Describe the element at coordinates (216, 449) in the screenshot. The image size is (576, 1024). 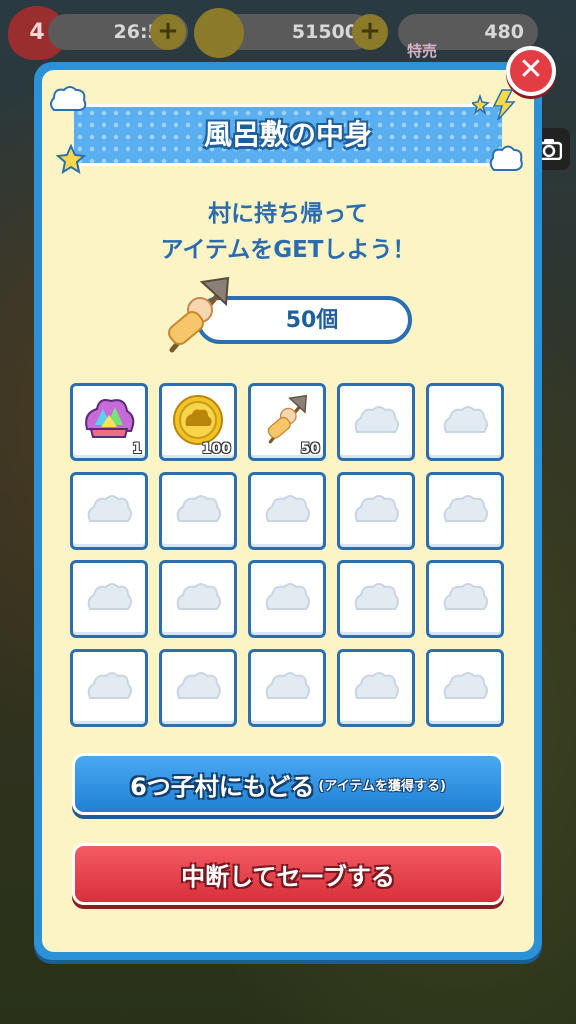
I see `item-quantity: 100` at that location.